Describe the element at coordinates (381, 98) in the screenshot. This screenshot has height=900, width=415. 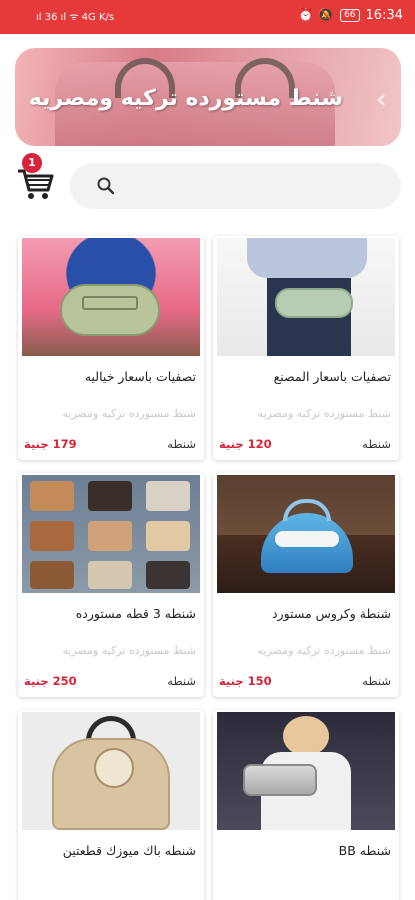
I see `banner-arrow-icon: ‹` at that location.